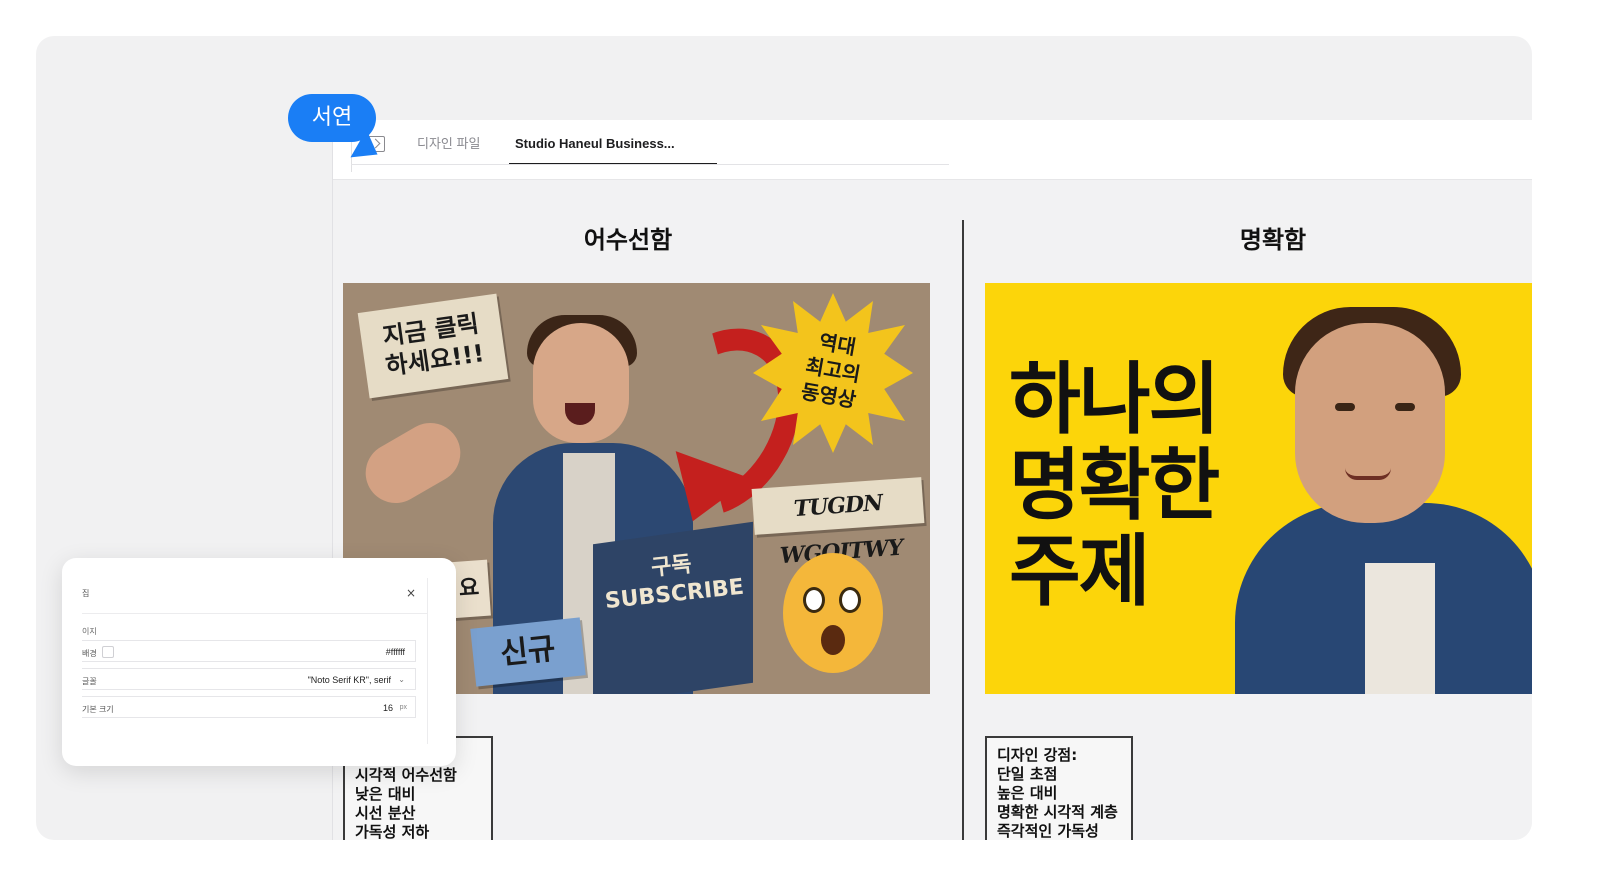 The image size is (1600, 893). What do you see at coordinates (1048, 831) in the screenshot?
I see `note-line: 즉각적인 가독성` at bounding box center [1048, 831].